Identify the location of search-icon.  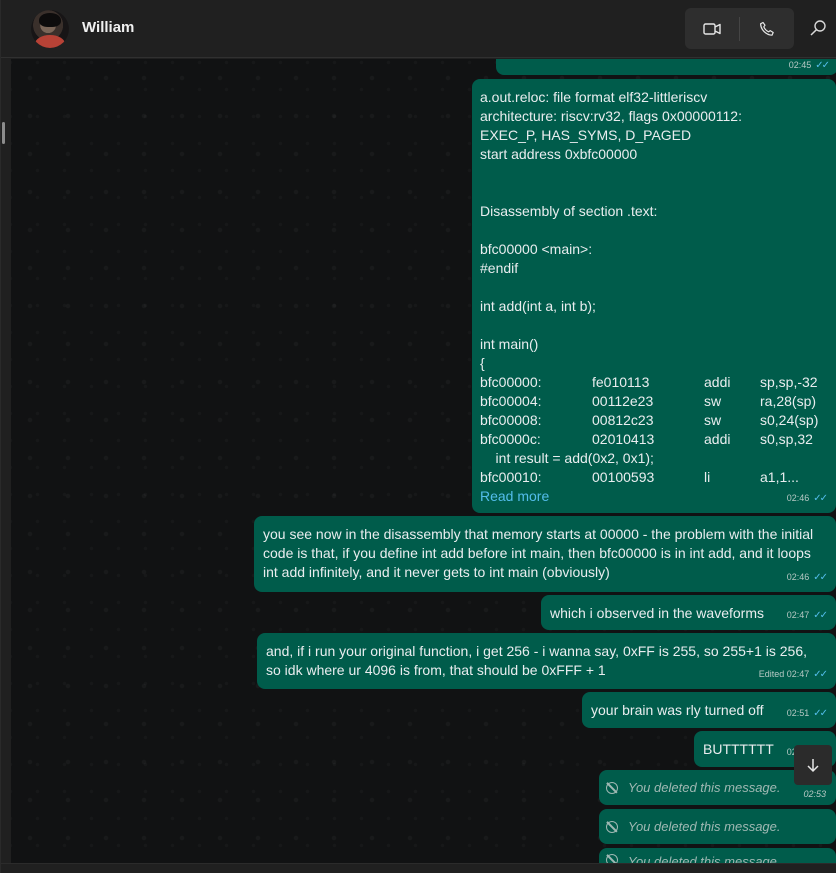
(818, 28).